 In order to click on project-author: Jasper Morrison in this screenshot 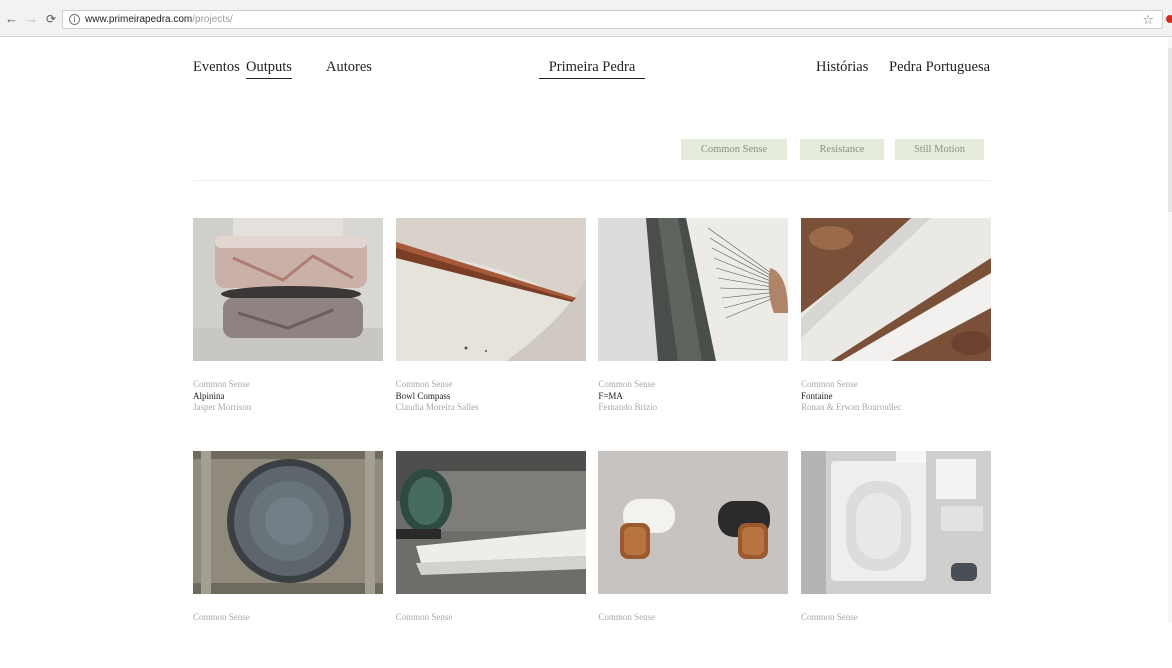, I will do `click(222, 407)`.